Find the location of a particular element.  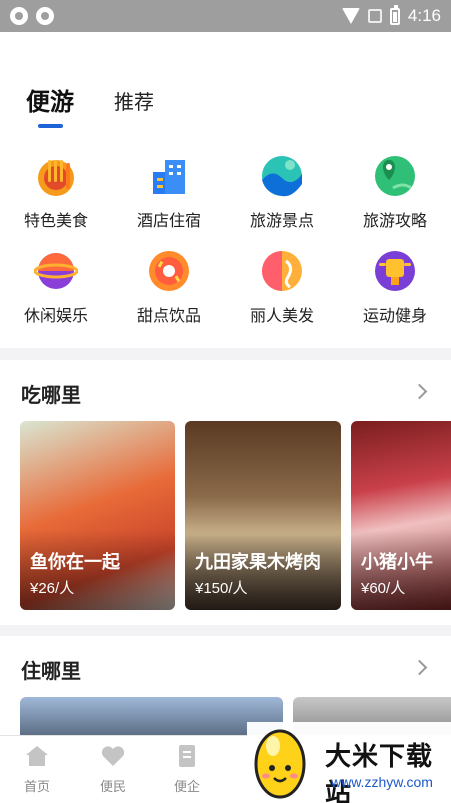

category-beauty: 丽人美发 is located at coordinates (282, 287).